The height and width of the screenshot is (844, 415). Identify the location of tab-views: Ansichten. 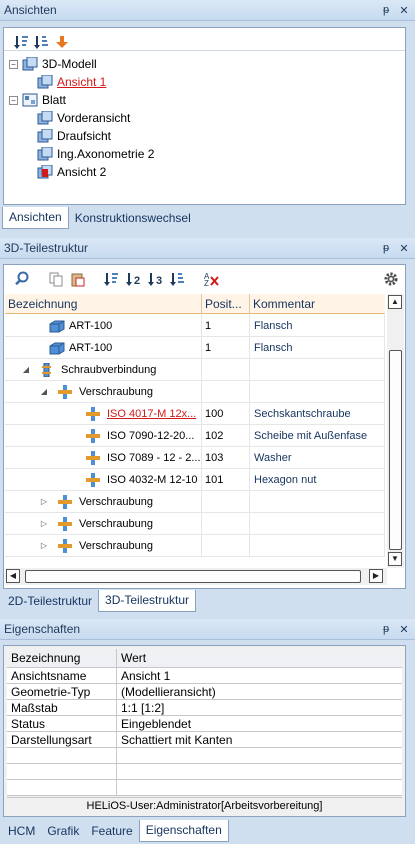
(35, 218).